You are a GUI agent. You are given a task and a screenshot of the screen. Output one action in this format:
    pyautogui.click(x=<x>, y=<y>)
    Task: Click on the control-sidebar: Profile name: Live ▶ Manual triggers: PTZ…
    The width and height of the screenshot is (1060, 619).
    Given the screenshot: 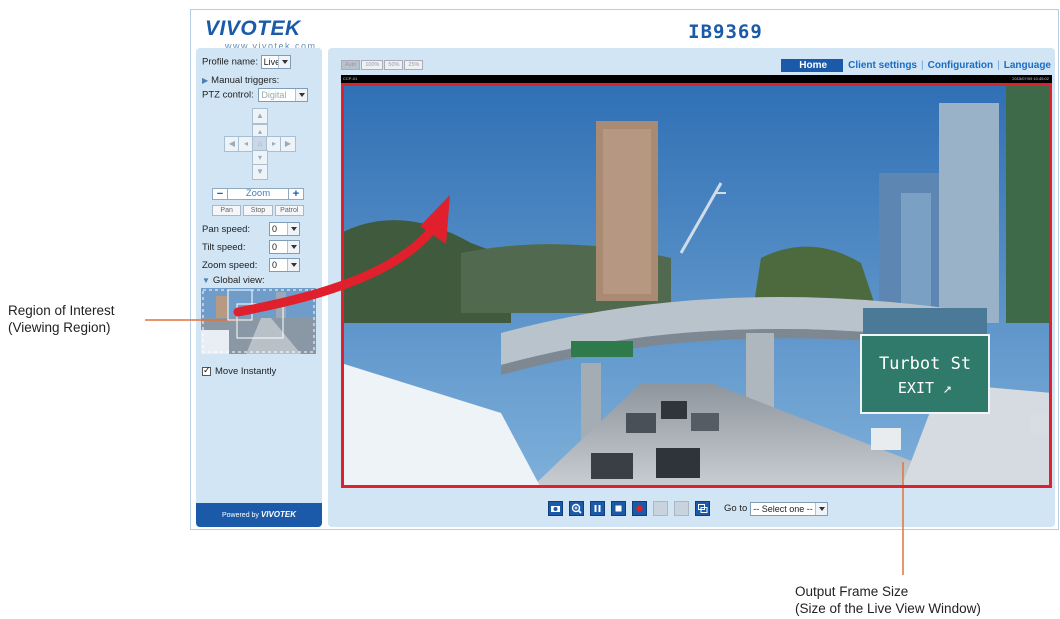 What is the action you would take?
    pyautogui.click(x=259, y=287)
    